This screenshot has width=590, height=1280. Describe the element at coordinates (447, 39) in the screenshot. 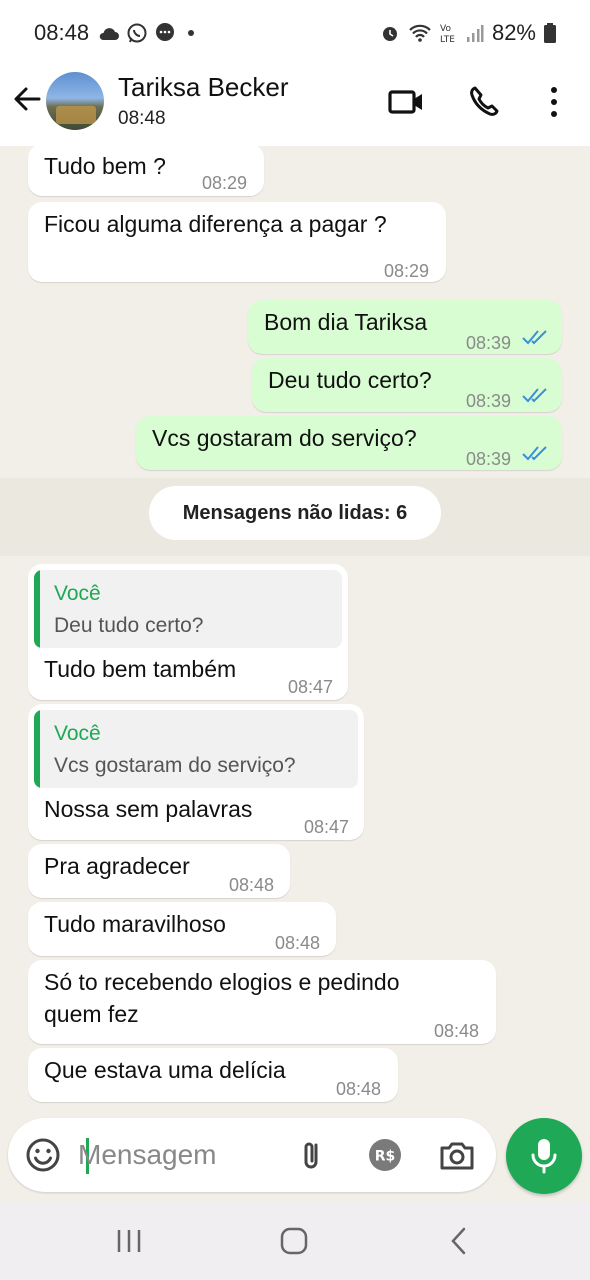

I see `svg-text: LTE` at that location.